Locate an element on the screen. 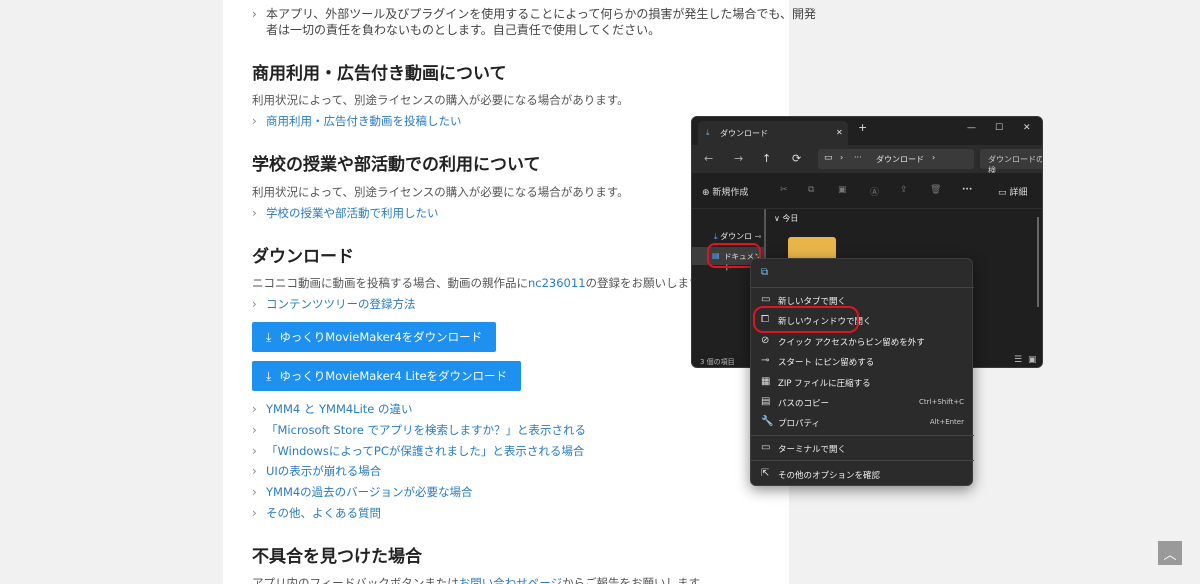 The image size is (1200, 584). terminal-icon: ▭ is located at coordinates (766, 447).